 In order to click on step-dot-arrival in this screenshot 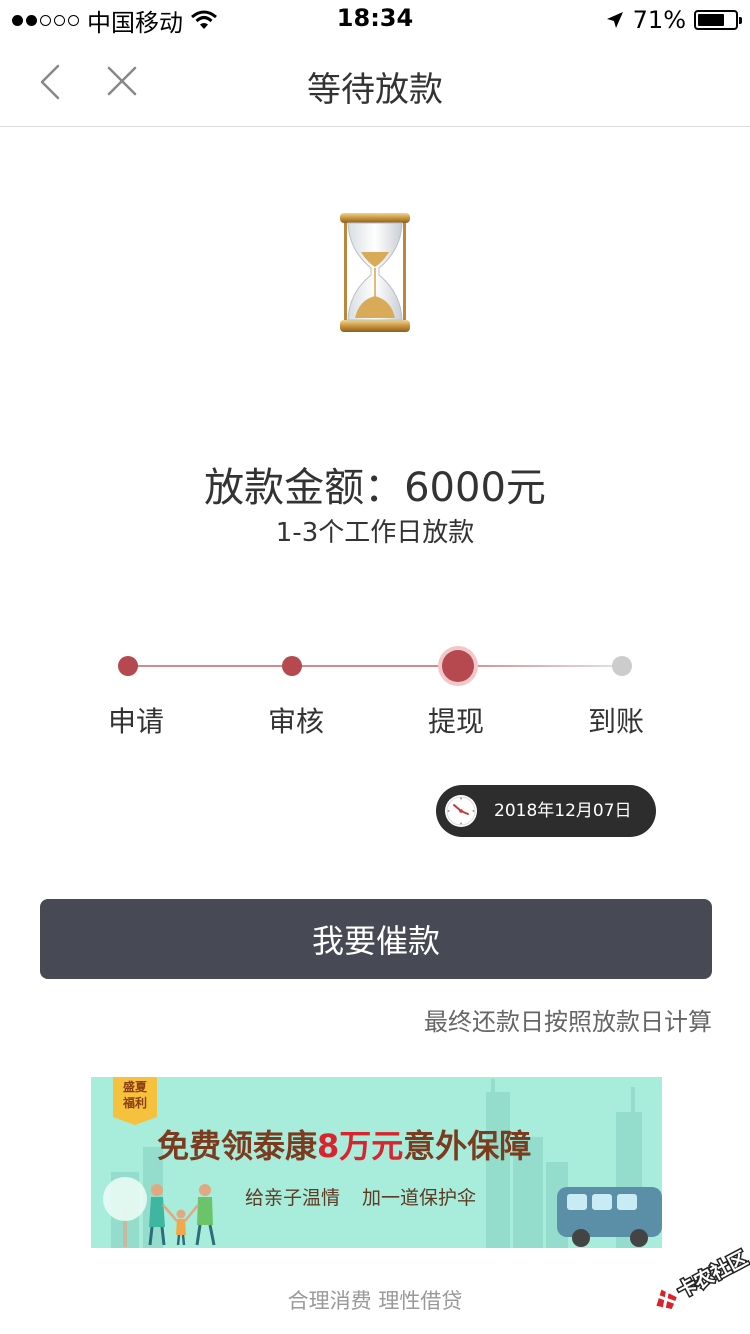, I will do `click(622, 666)`.